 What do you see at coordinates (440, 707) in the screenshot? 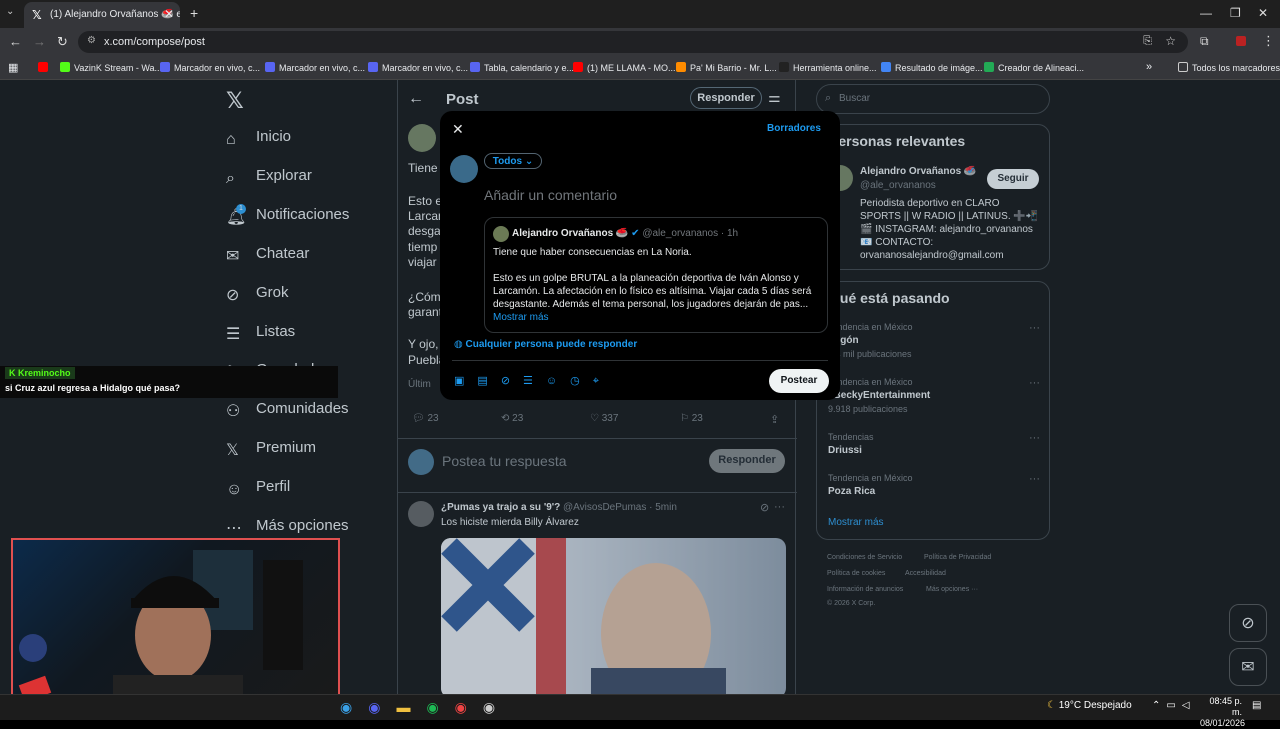
I see `spotify-icon: ◉` at bounding box center [440, 707].